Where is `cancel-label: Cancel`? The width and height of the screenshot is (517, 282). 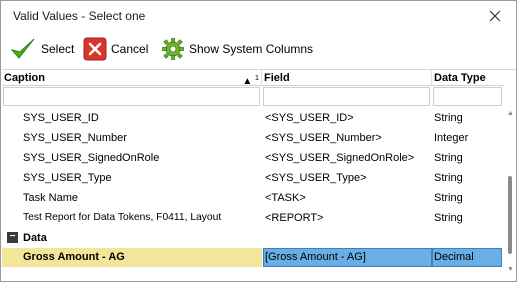
cancel-label: Cancel is located at coordinates (130, 49).